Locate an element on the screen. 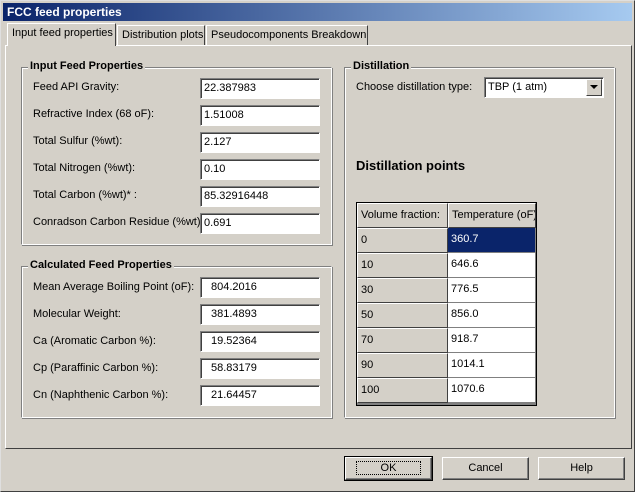 The height and width of the screenshot is (492, 635). temperature-cell: 646.6 is located at coordinates (492, 265).